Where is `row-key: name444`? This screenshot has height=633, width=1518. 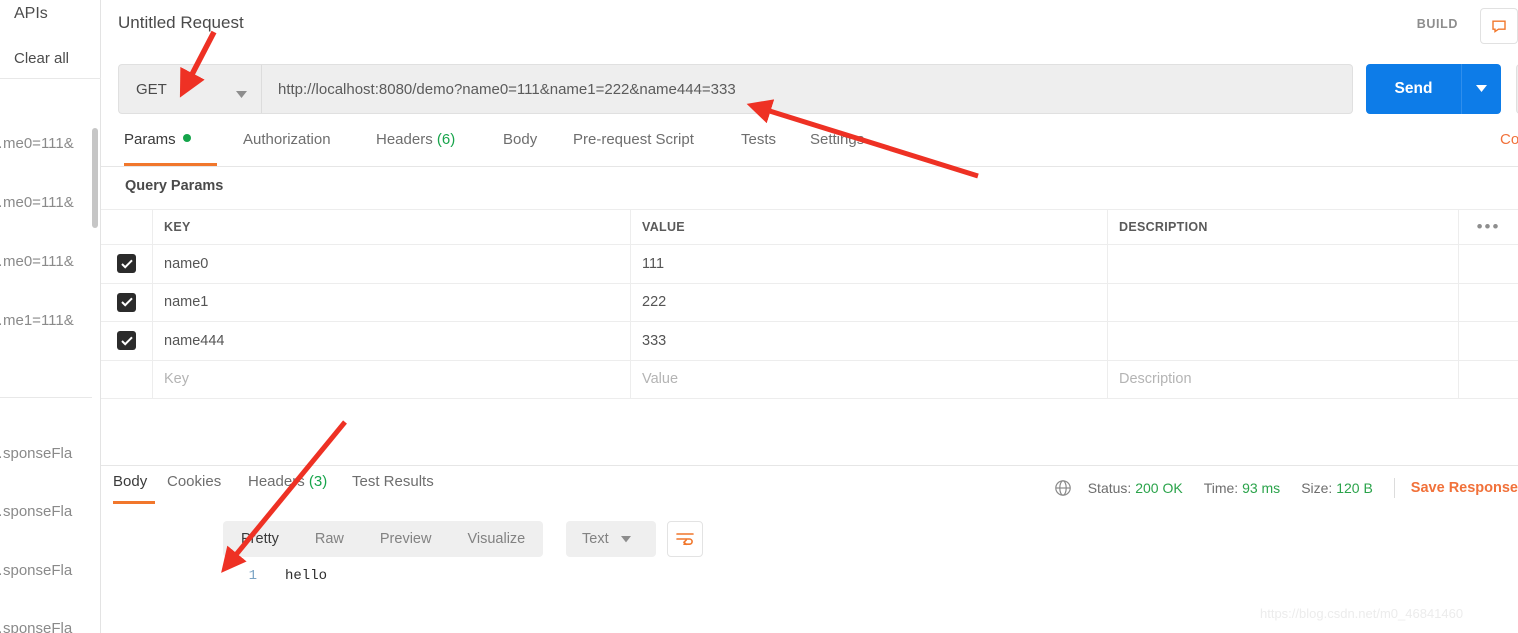
row-key: name444 is located at coordinates (392, 341).